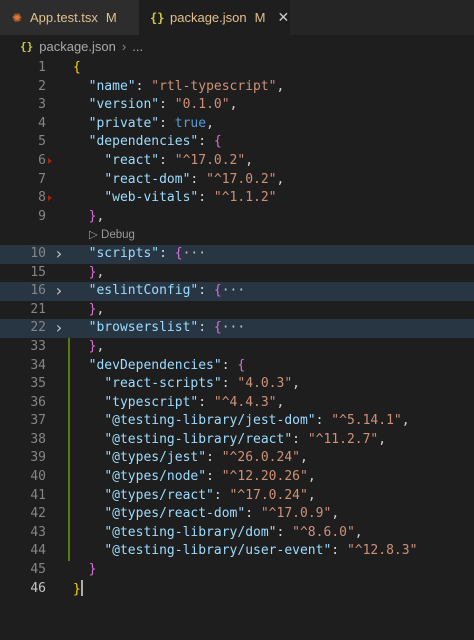  What do you see at coordinates (38, 439) in the screenshot?
I see `line-number: 38` at bounding box center [38, 439].